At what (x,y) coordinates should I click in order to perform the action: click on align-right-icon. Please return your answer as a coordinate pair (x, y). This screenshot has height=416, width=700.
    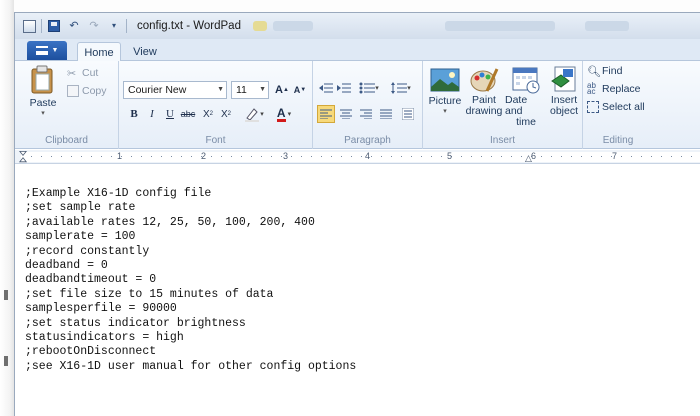
    Looking at the image, I should click on (366, 114).